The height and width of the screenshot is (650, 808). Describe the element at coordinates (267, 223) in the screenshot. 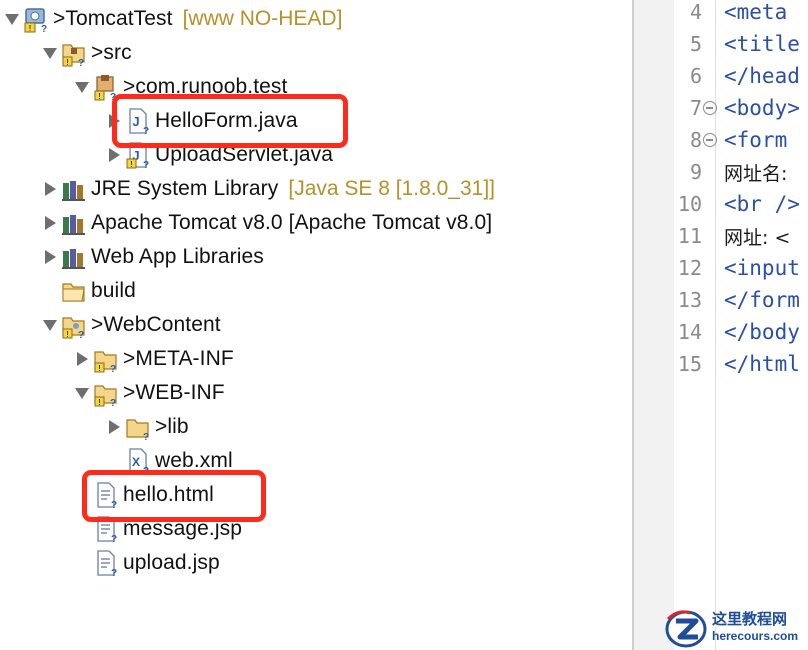

I see `tree-item-apache-tomcat: Apache Tomcat v8.0 [Apache Tomcat v8.0]` at that location.